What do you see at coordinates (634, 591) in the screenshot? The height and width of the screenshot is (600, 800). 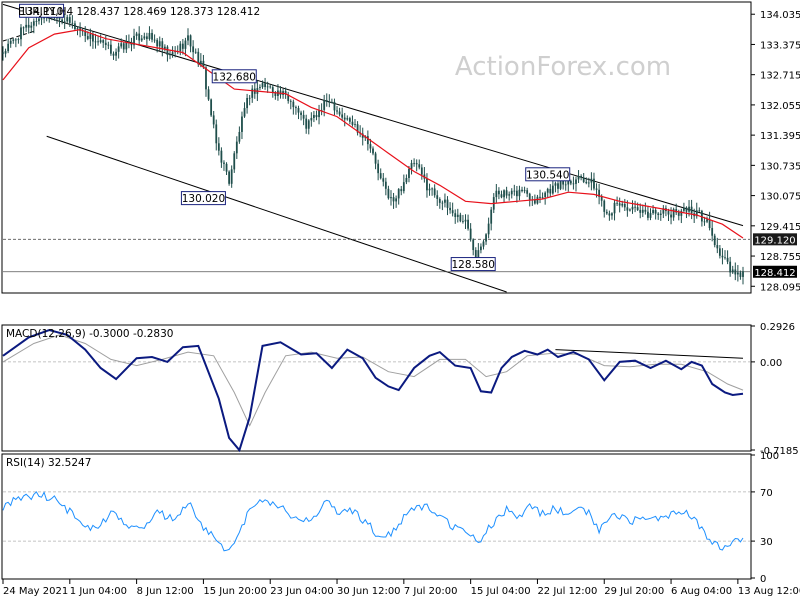 I see `time-tick-label: 29 Jul 20:00` at bounding box center [634, 591].